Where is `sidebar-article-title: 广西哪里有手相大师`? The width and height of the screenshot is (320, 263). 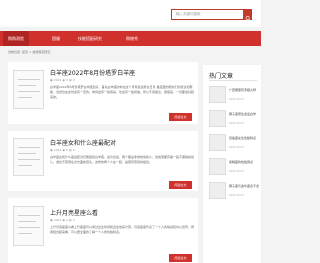 sidebar-article-title: 广西哪里有手相大师 is located at coordinates (244, 90).